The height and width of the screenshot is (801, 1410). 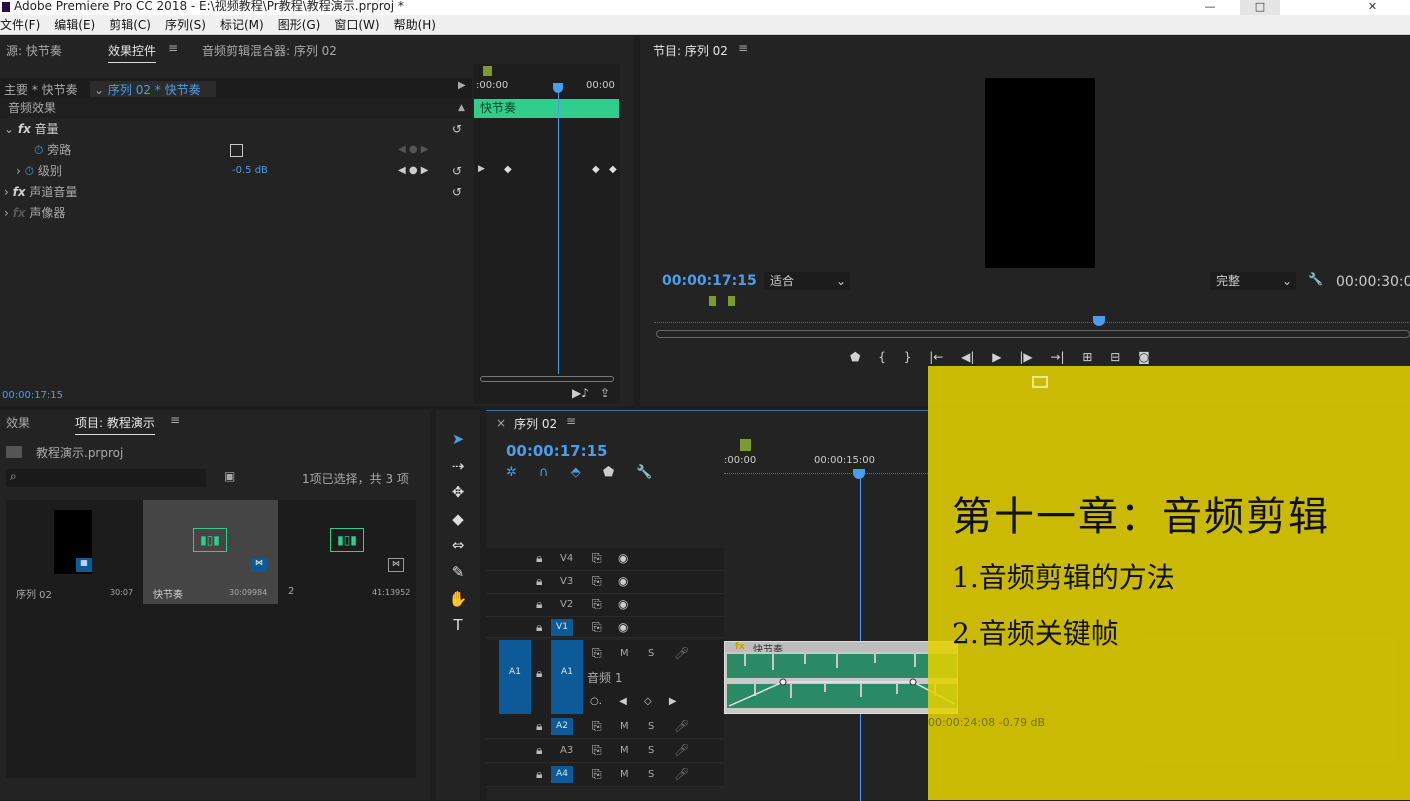 I want to click on stopwatch-active-icon: ⏱, so click(x=29, y=171).